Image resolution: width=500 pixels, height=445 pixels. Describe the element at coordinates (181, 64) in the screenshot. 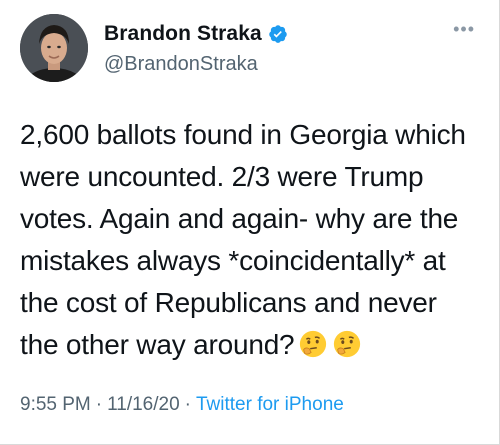

I see `author-handle: @BrandonStraka` at that location.